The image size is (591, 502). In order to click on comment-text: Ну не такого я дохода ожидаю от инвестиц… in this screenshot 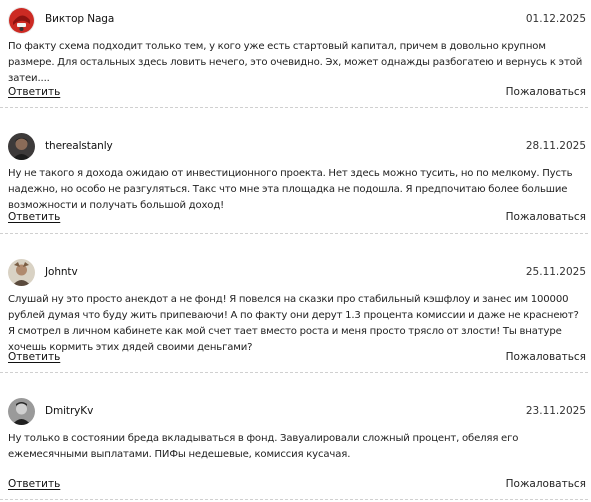, I will do `click(290, 189)`.